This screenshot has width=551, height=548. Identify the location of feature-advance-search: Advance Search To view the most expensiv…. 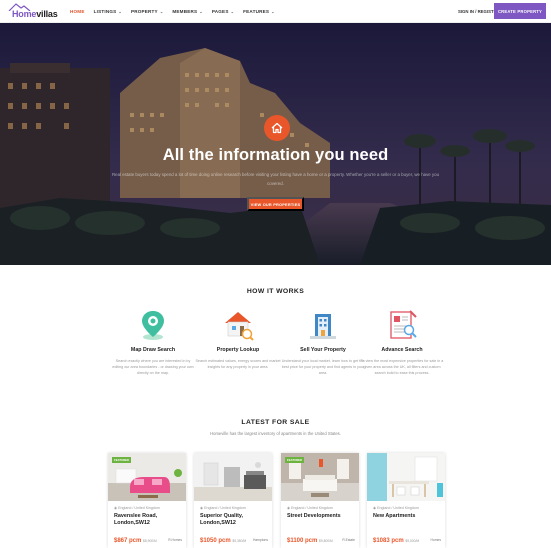
(402, 342).